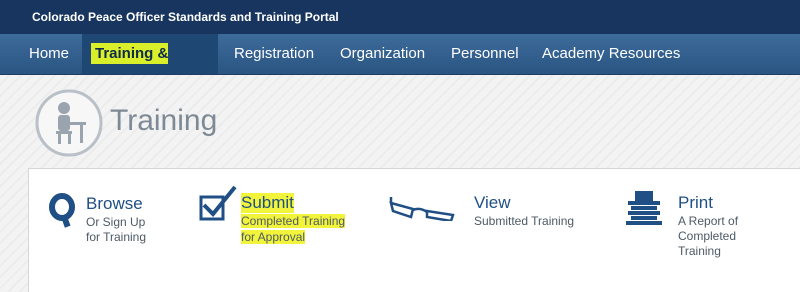 The width and height of the screenshot is (800, 292). Describe the element at coordinates (49, 54) in the screenshot. I see `nav-home: Home` at that location.